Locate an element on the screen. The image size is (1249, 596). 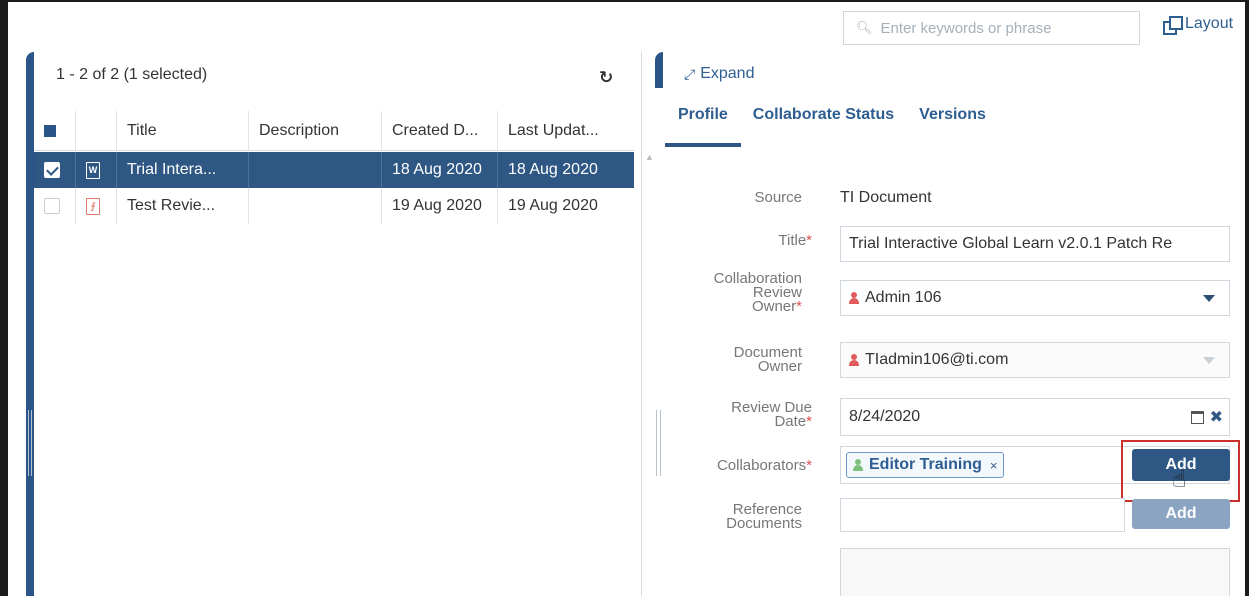
splitter-handle-middle is located at coordinates (658, 443).